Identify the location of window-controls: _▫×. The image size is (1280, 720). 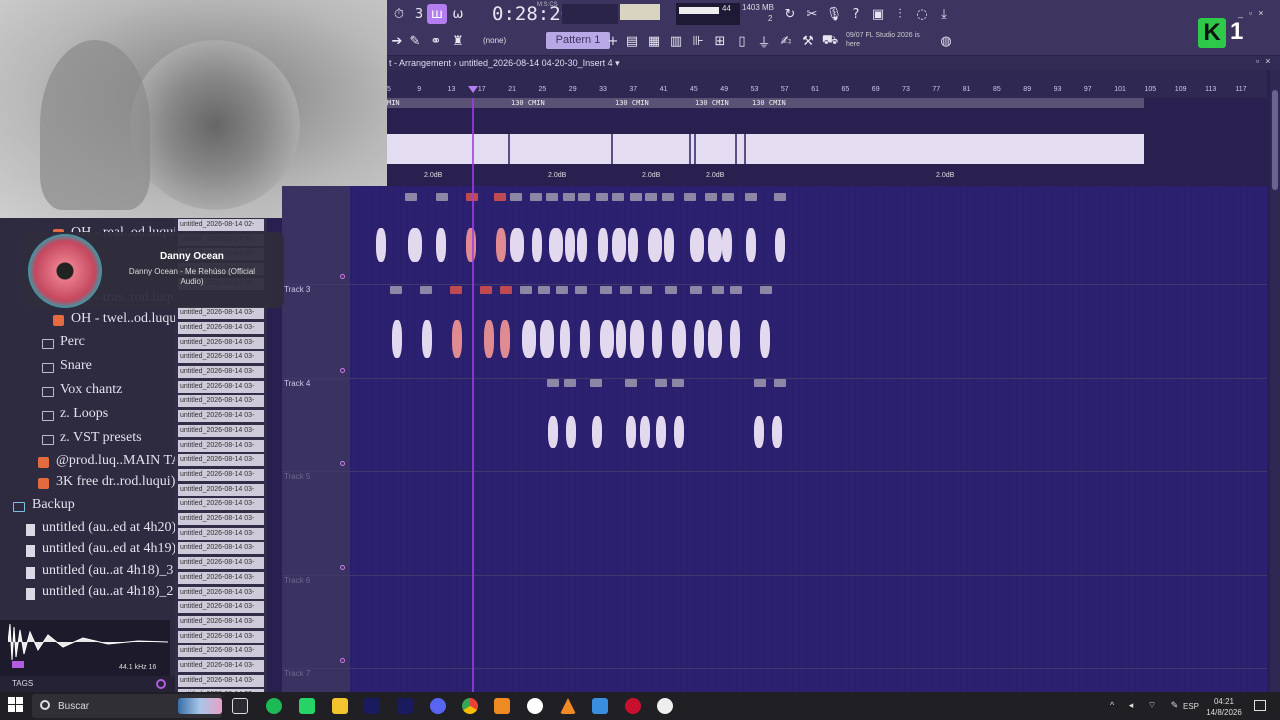
(1253, 13).